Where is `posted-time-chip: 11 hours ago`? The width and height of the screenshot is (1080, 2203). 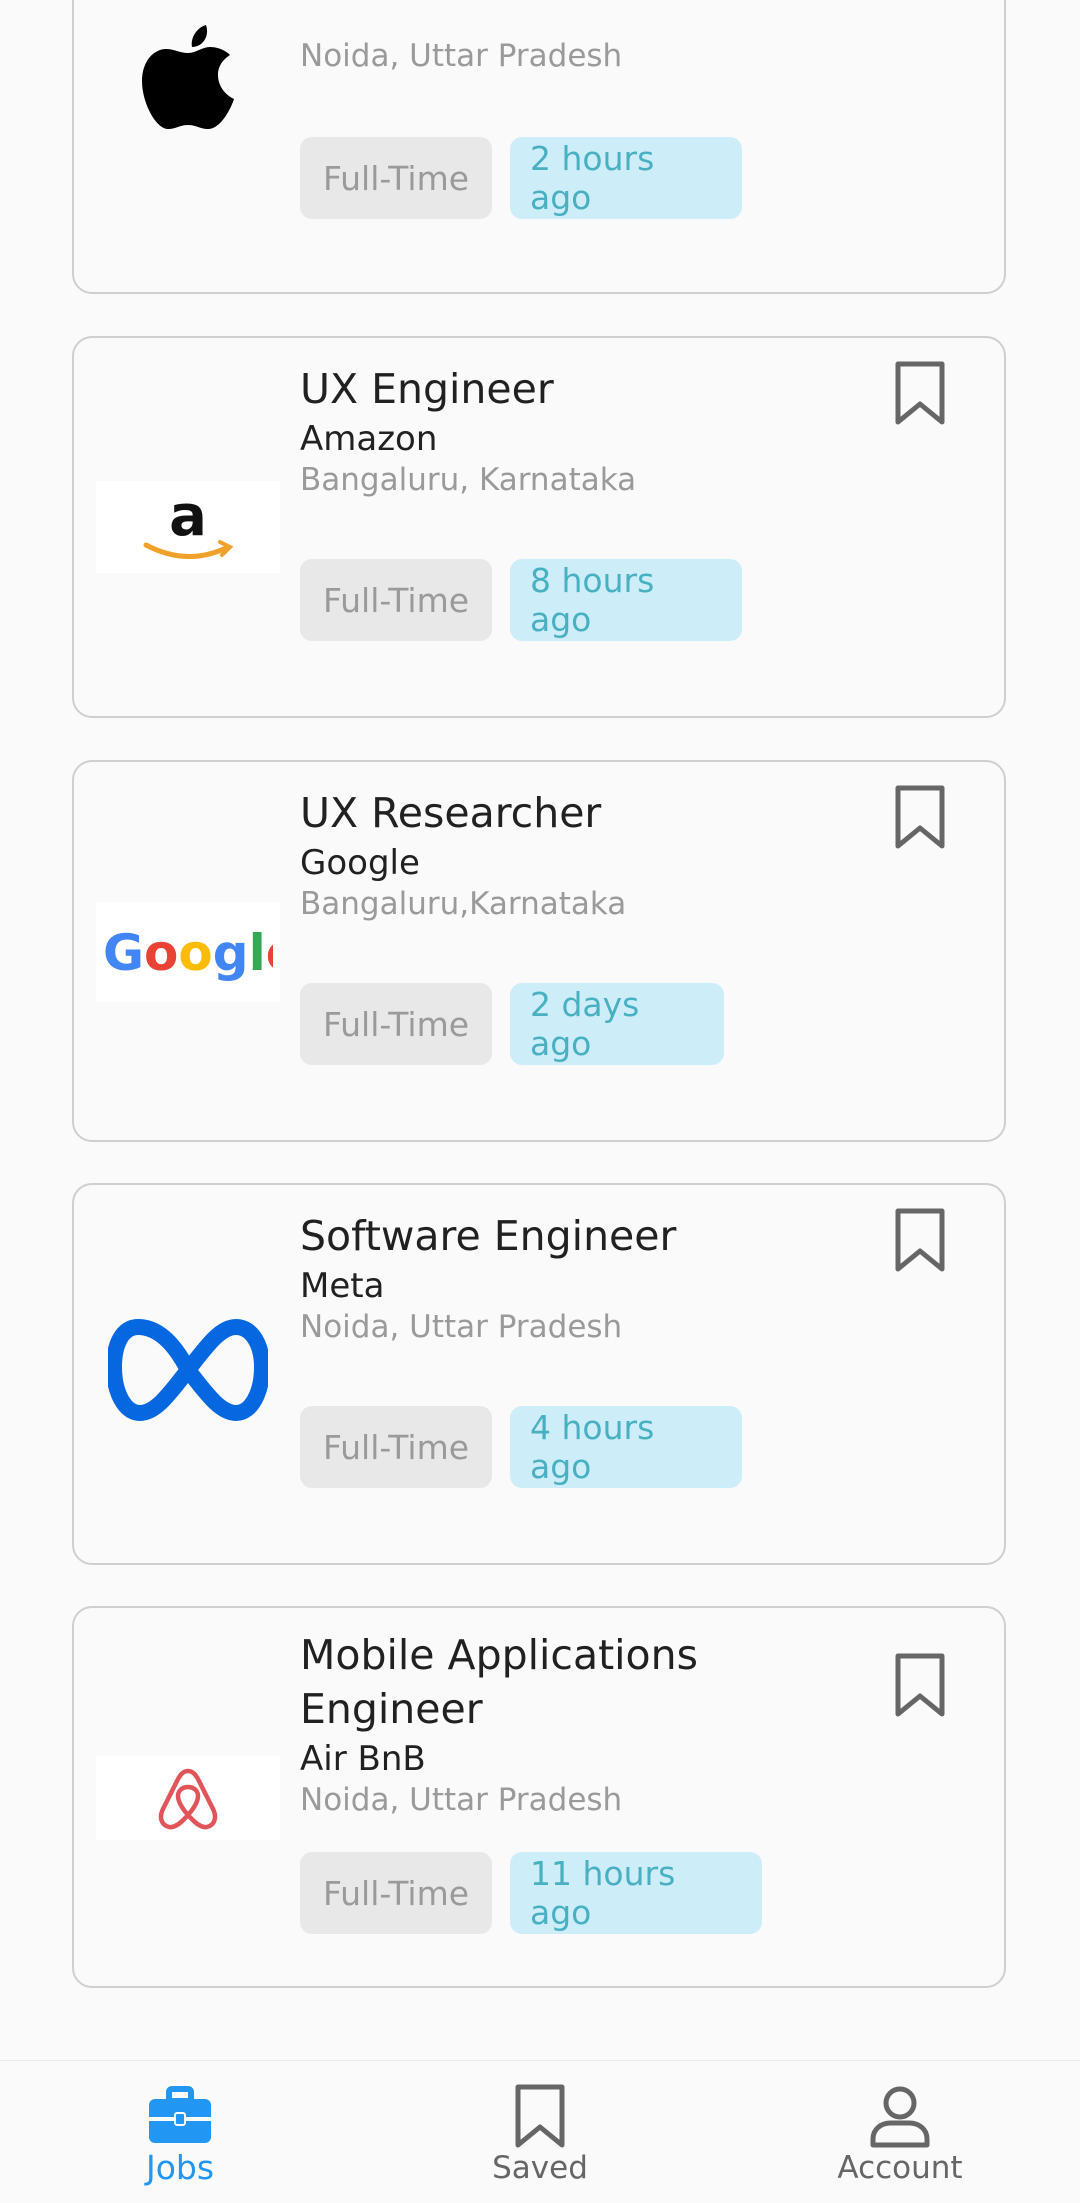
posted-time-chip: 11 hours ago is located at coordinates (636, 1893).